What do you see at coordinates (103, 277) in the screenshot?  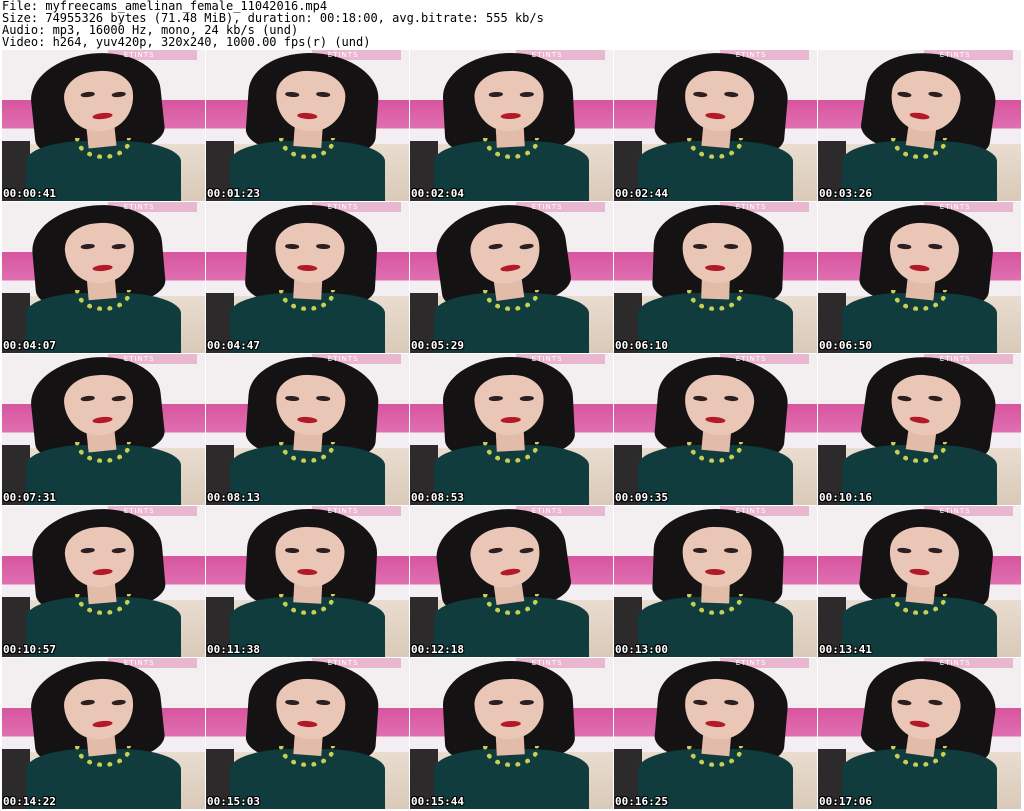 I see `video-thumbnail: ETINTS 00:04:07` at bounding box center [103, 277].